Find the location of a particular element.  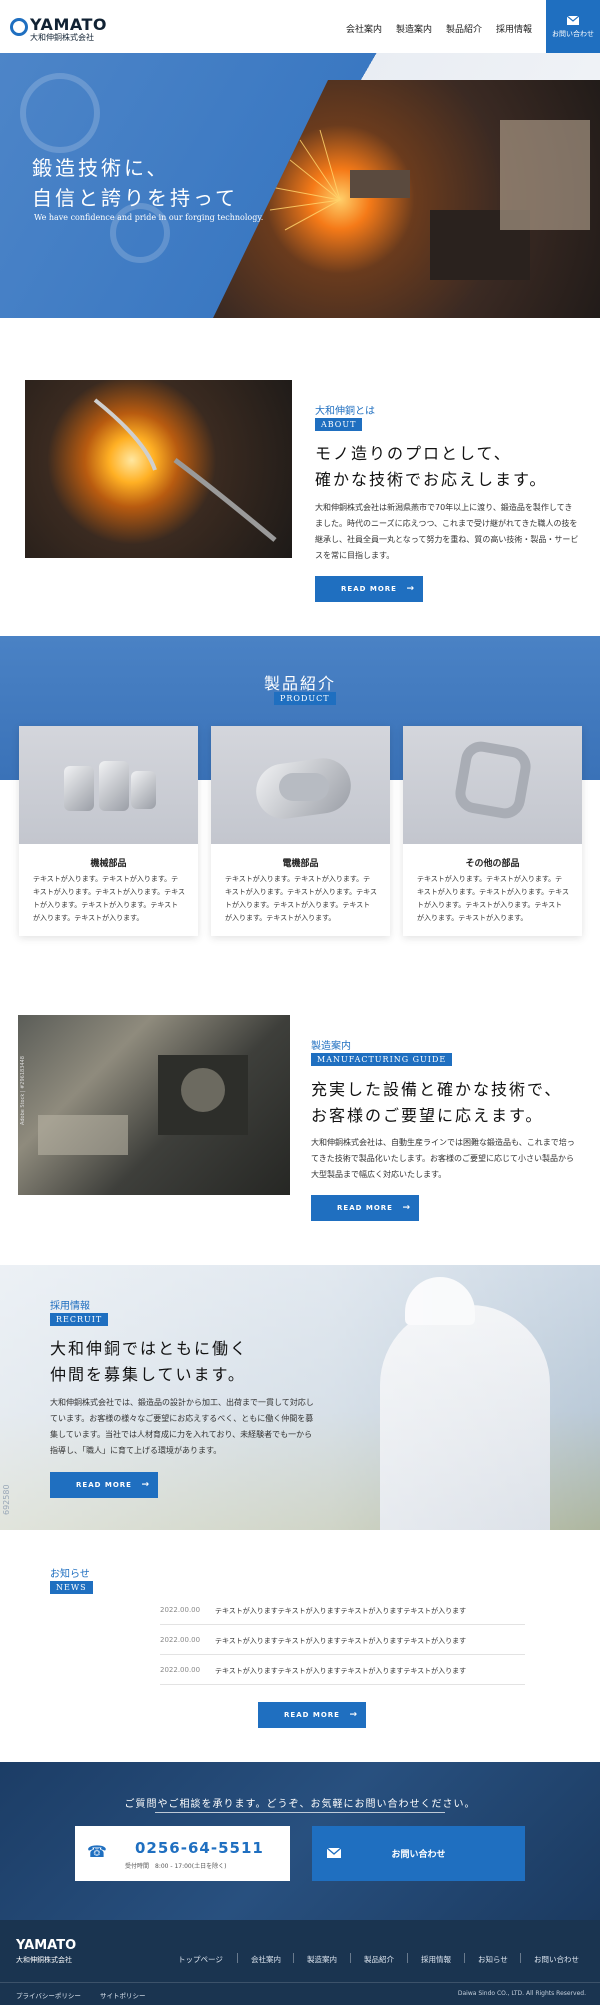

hero-title-line2: 自信と誇りを持って is located at coordinates (135, 198).